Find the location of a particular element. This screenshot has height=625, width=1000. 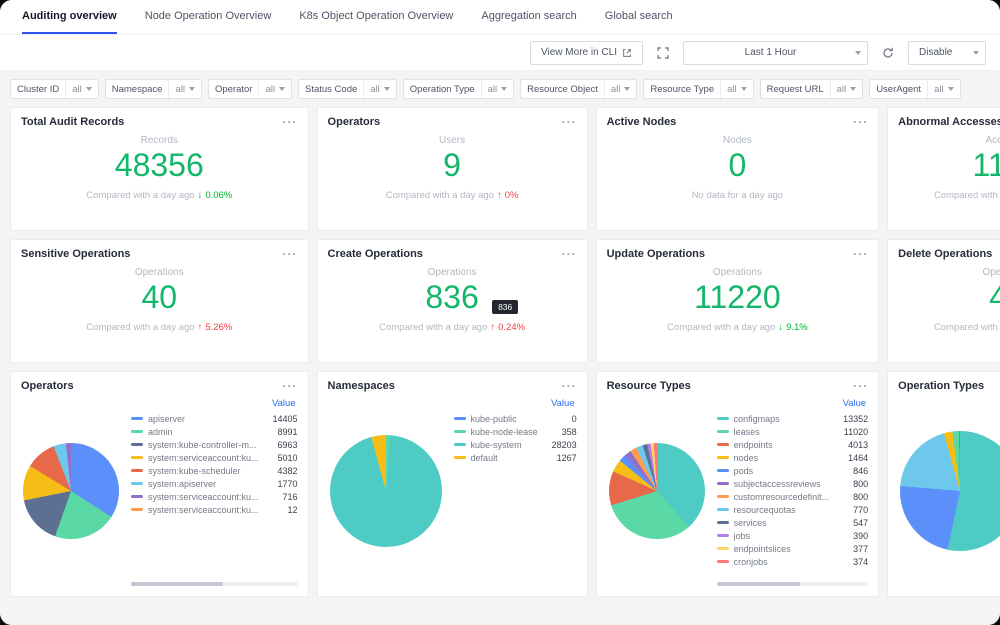

card-title: Namespaces is located at coordinates (361, 386).